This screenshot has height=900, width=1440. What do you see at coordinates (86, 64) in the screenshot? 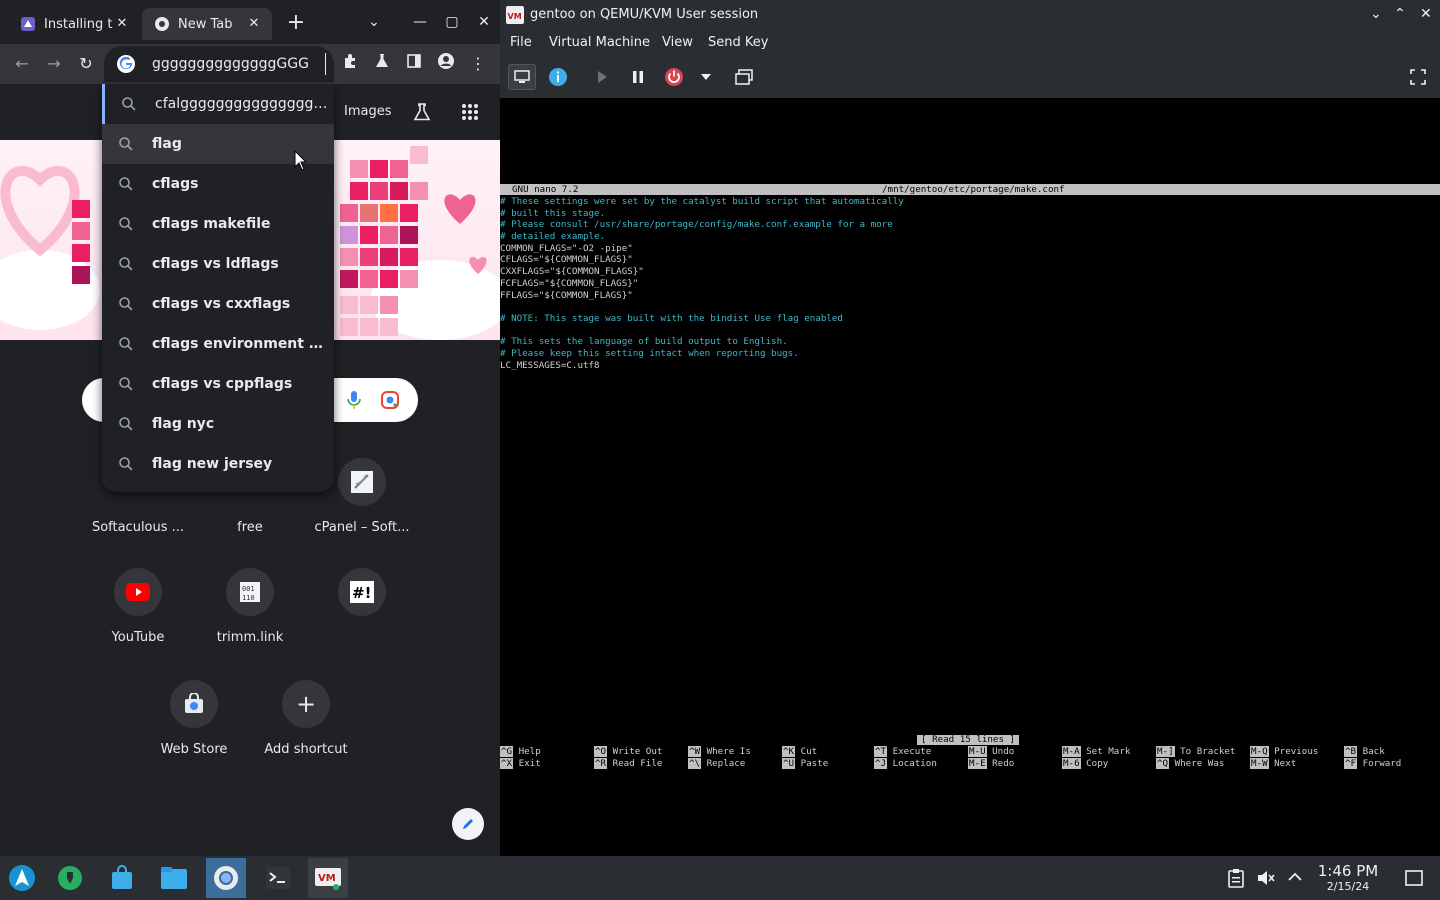
I see `reload-icon: ↻` at bounding box center [86, 64].